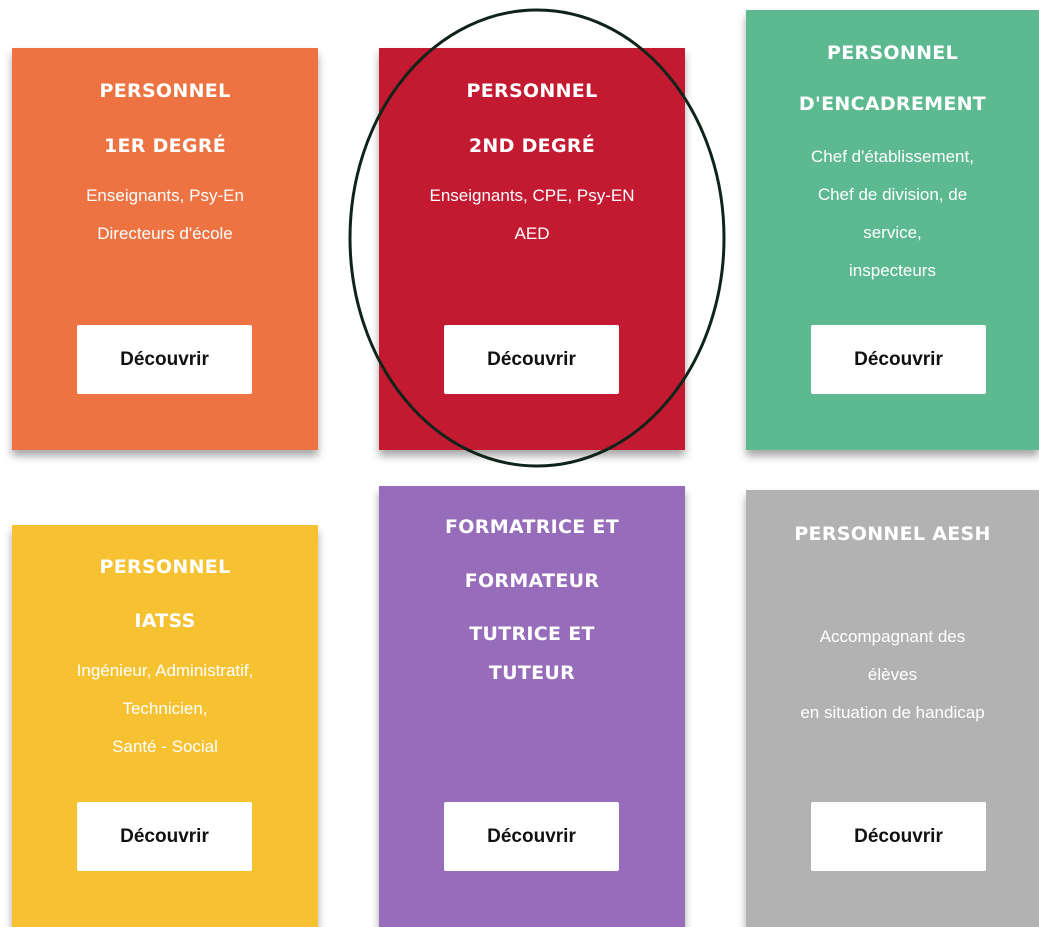 The height and width of the screenshot is (927, 1039). I want to click on card-description-line: Santé - Social, so click(165, 746).